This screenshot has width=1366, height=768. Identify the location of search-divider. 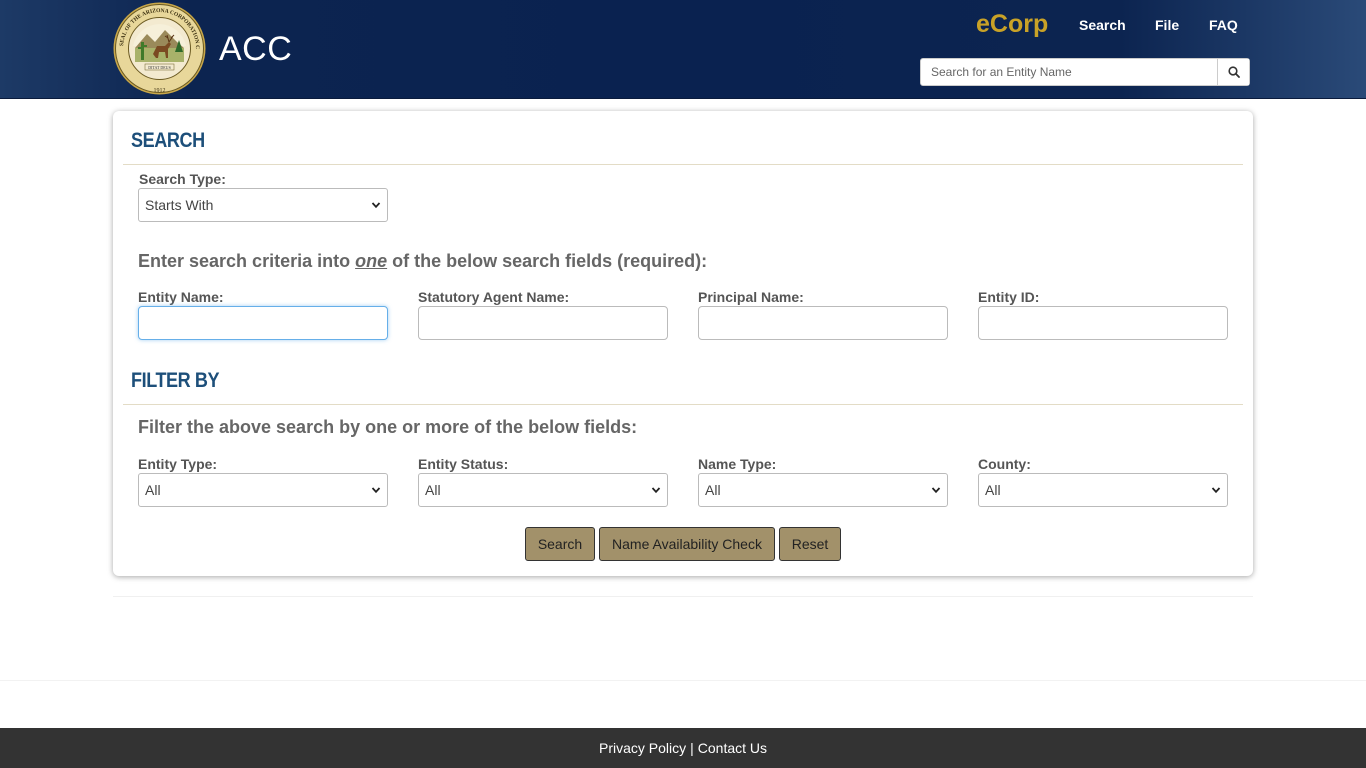
(683, 164).